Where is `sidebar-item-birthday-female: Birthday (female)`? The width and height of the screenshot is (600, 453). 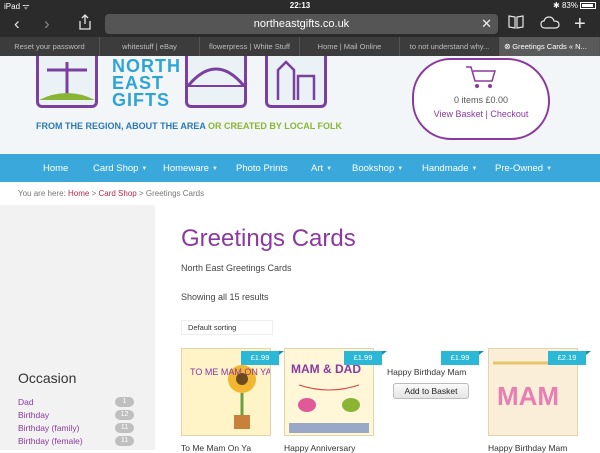 sidebar-item-birthday-female: Birthday (female) is located at coordinates (50, 441).